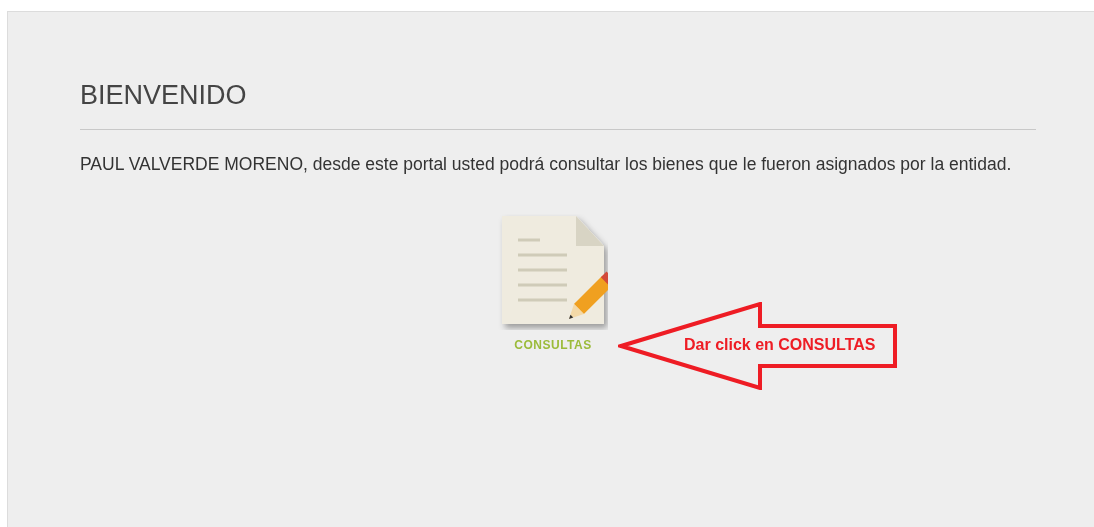  I want to click on welcome-message: PAUL VALVERDE MORENO, desde este portal usted podrá consultar los bienes que le fueron asignados por la entidad., so click(546, 164).